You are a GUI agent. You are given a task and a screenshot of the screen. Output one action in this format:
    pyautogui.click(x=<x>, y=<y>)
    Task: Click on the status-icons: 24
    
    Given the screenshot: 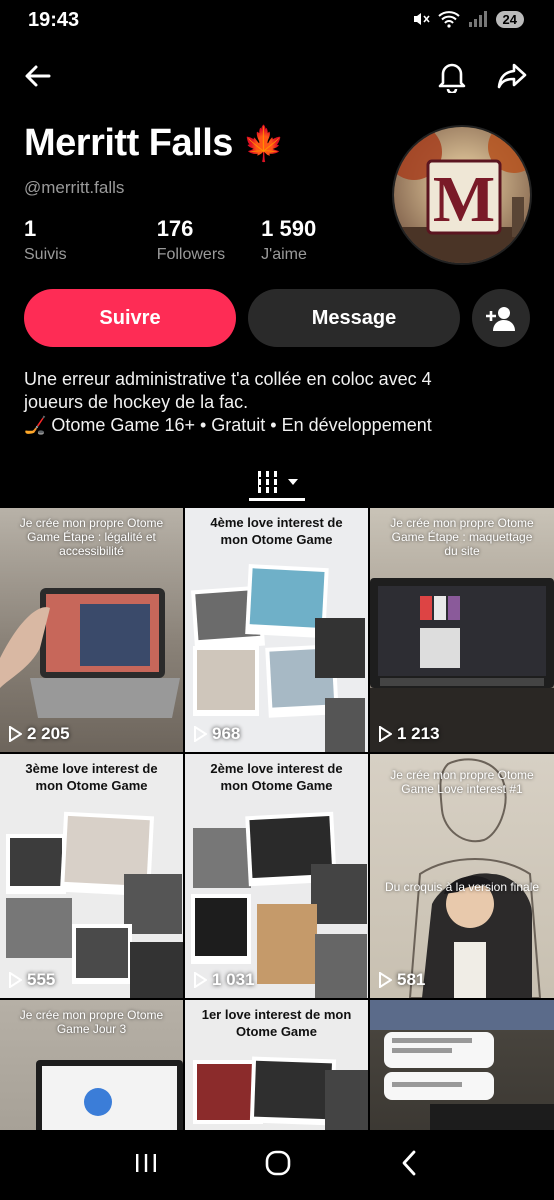 What is the action you would take?
    pyautogui.click(x=468, y=19)
    